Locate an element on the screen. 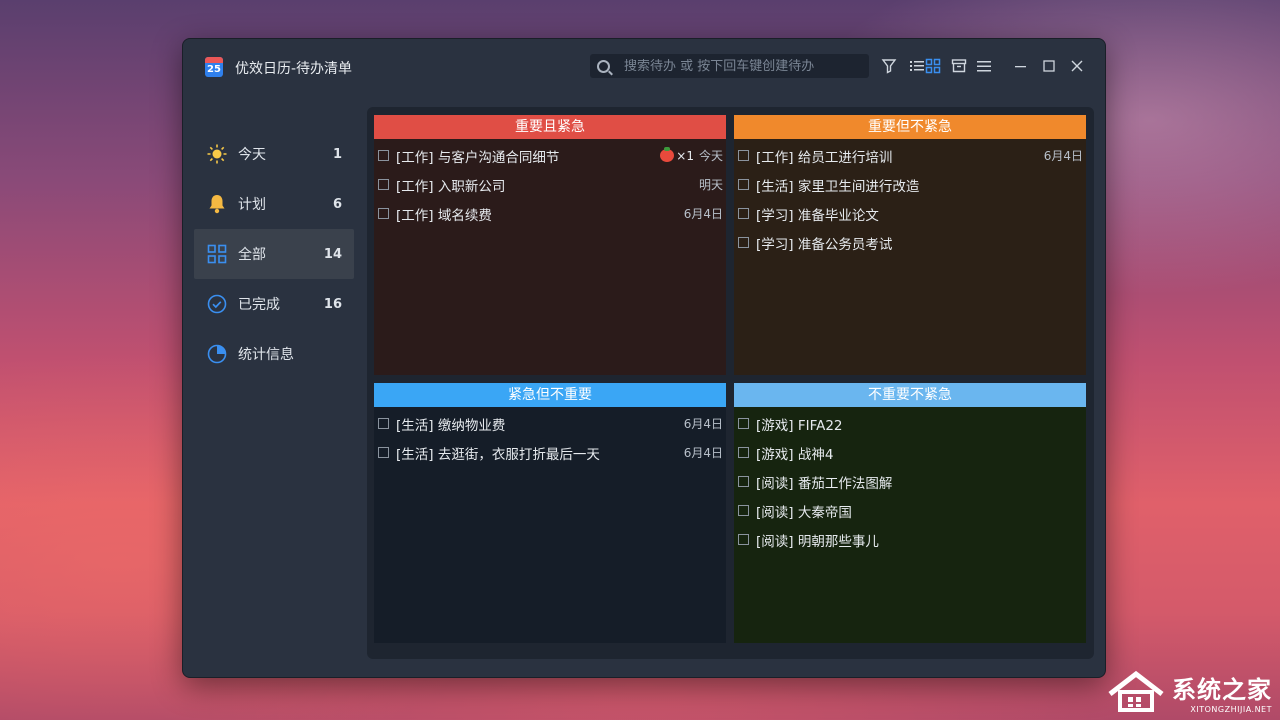 This screenshot has width=1280, height=720. quadrant-title: 紧急但不重要 is located at coordinates (550, 395).